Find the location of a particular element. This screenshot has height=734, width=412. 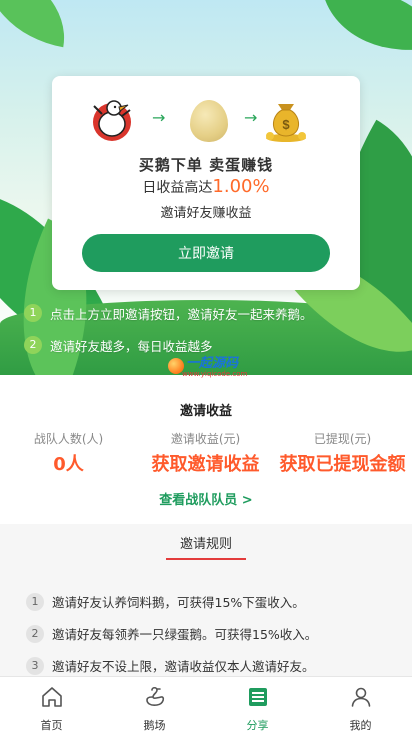

tab-home: 首页 is located at coordinates (51, 705).